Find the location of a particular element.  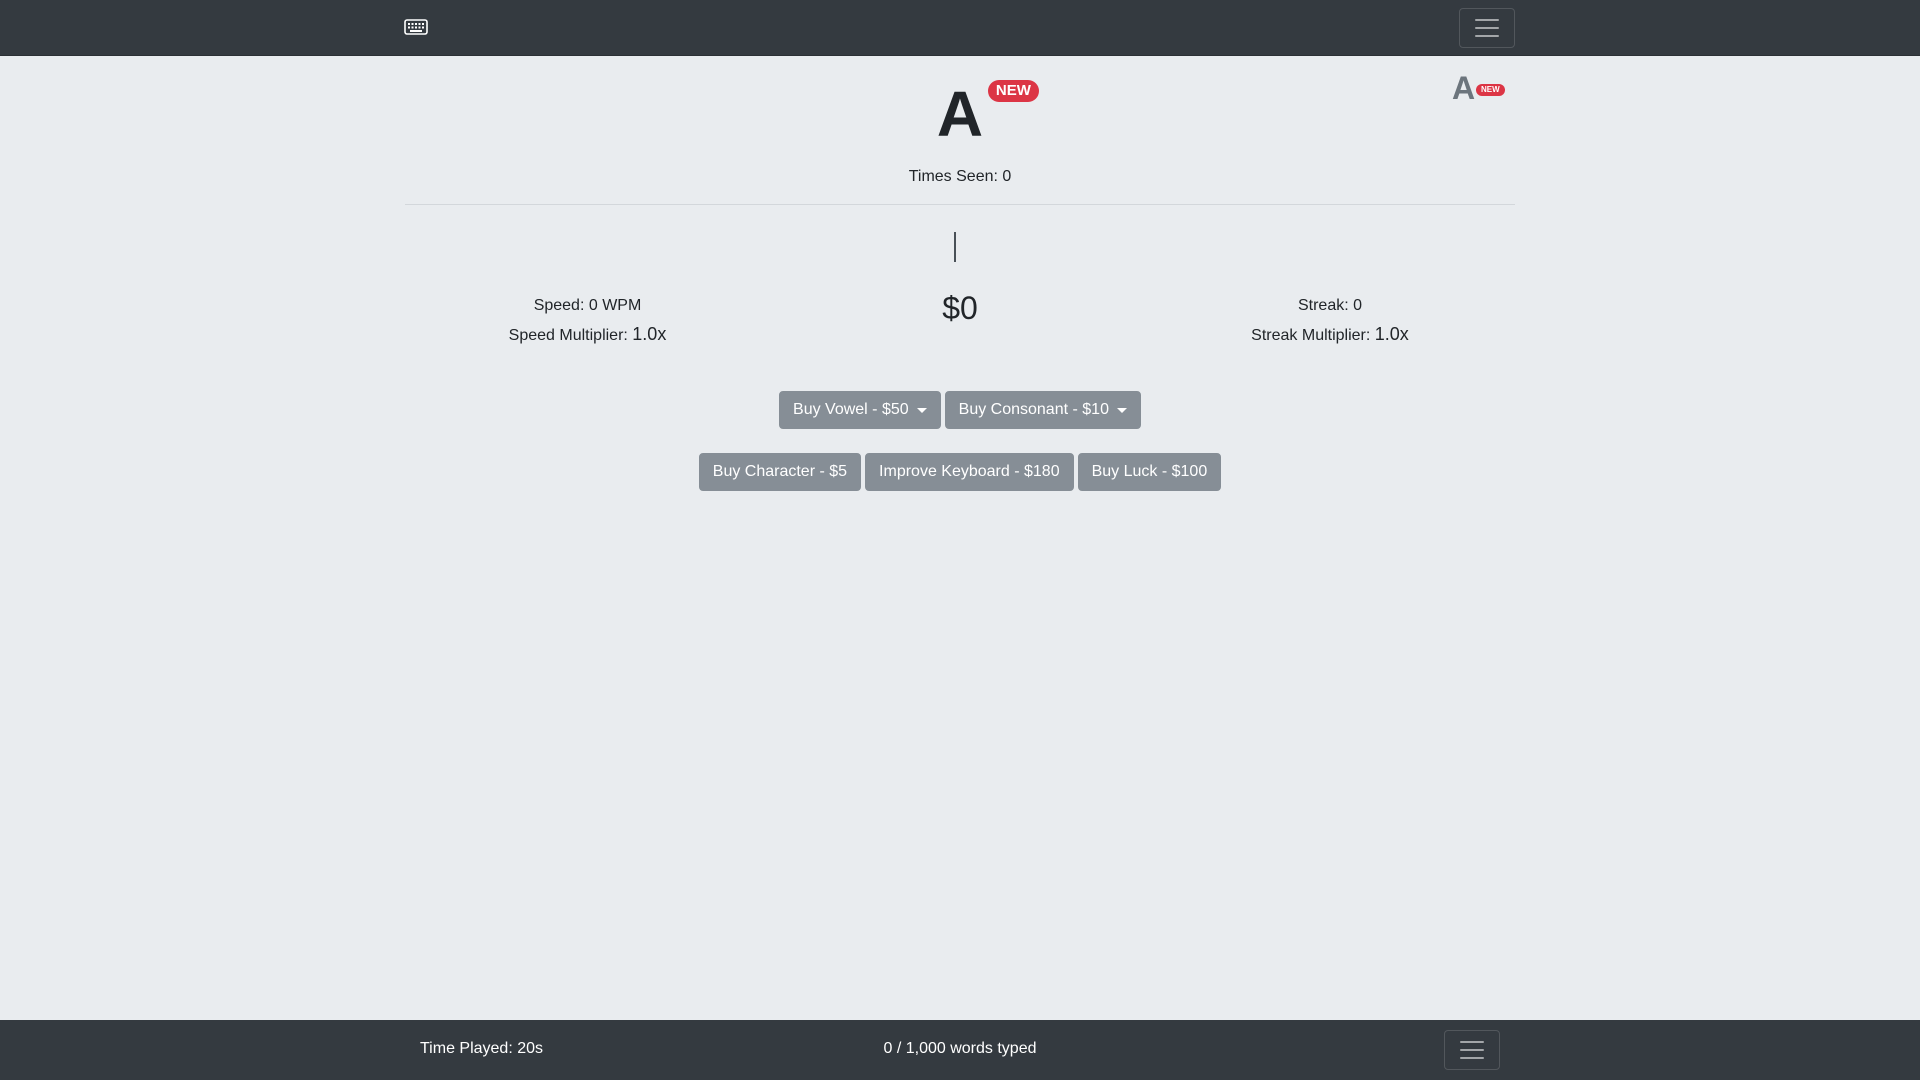

navbar-toggle-button is located at coordinates (1487, 28).